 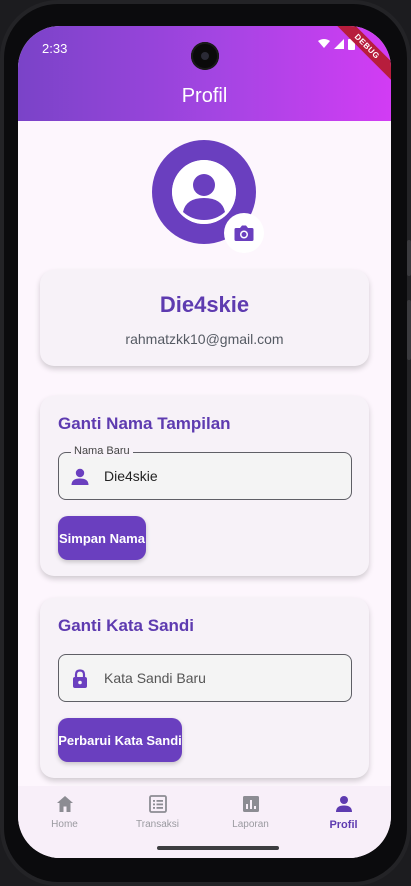 What do you see at coordinates (250, 804) in the screenshot?
I see `chart-icon` at bounding box center [250, 804].